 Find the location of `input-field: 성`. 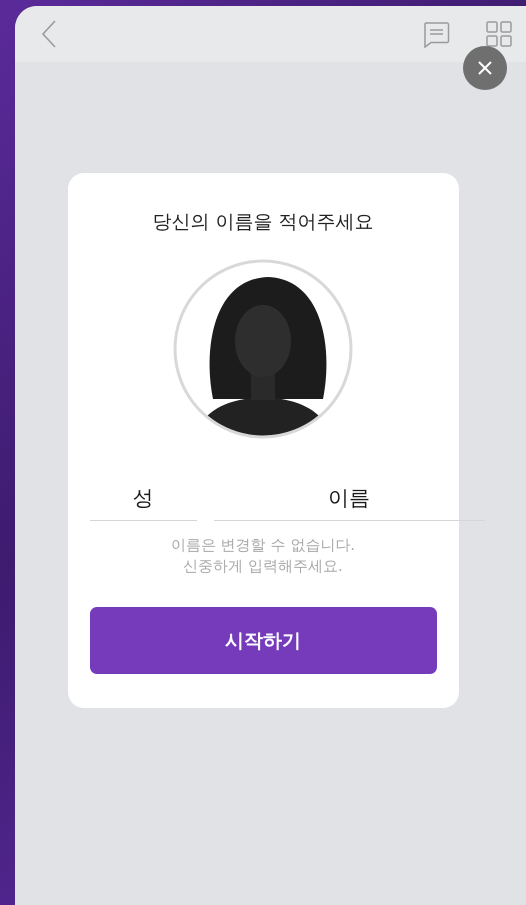

input-field: 성 is located at coordinates (143, 499).